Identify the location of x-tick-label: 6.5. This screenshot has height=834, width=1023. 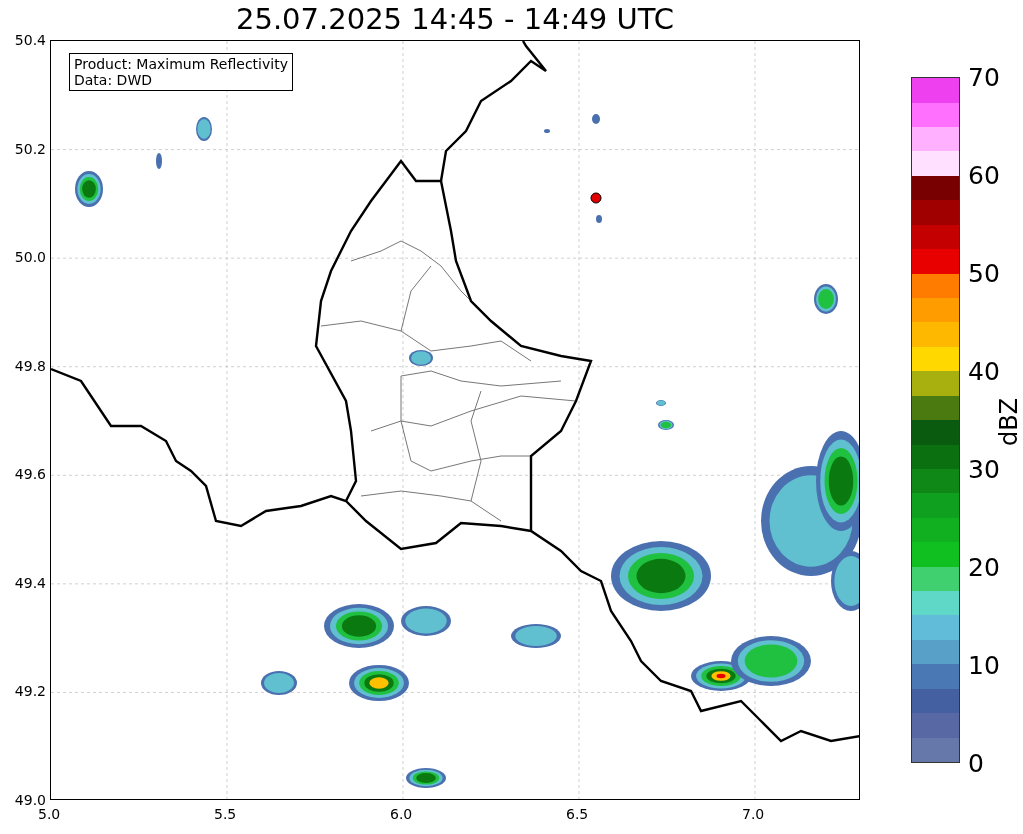
(577, 814).